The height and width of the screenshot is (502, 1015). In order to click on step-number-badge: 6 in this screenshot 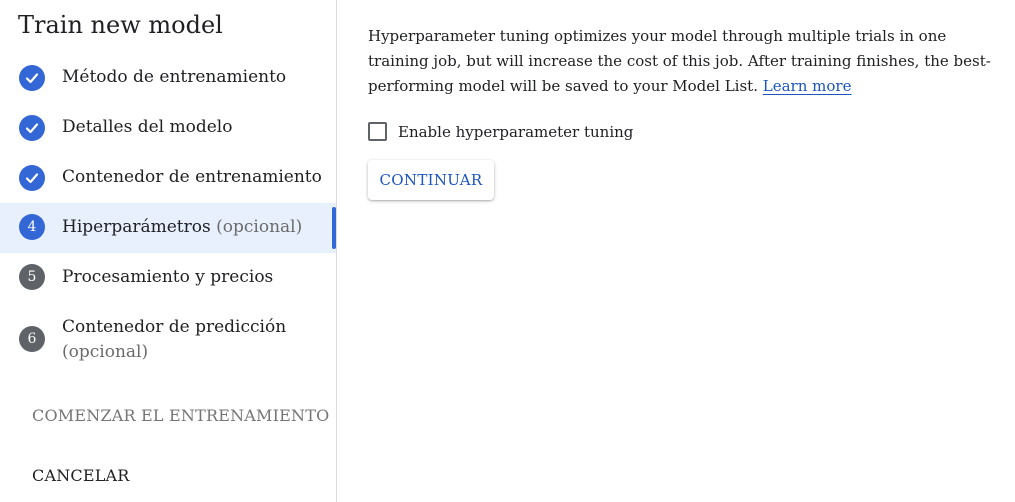, I will do `click(32, 339)`.